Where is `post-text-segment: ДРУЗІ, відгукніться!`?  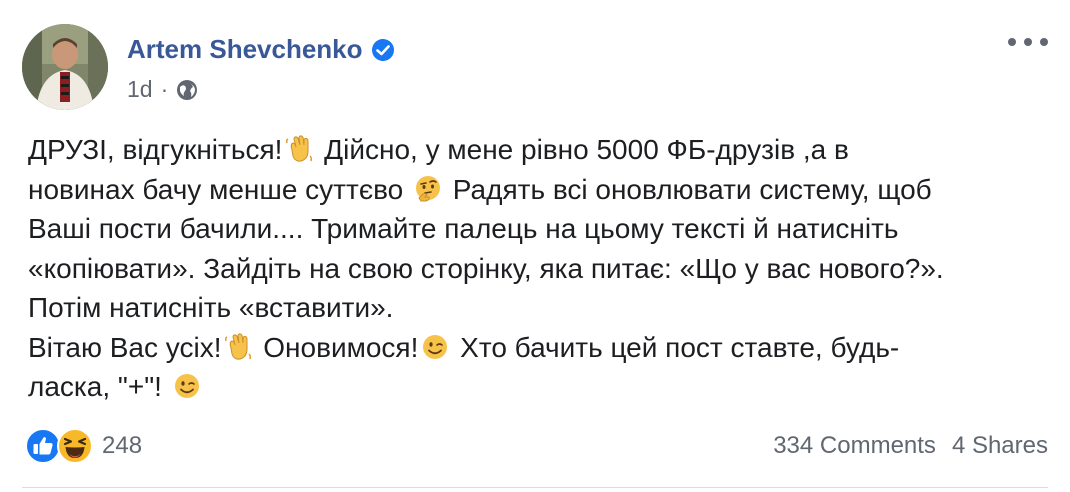 post-text-segment: ДРУЗІ, відгукніться! is located at coordinates (155, 149).